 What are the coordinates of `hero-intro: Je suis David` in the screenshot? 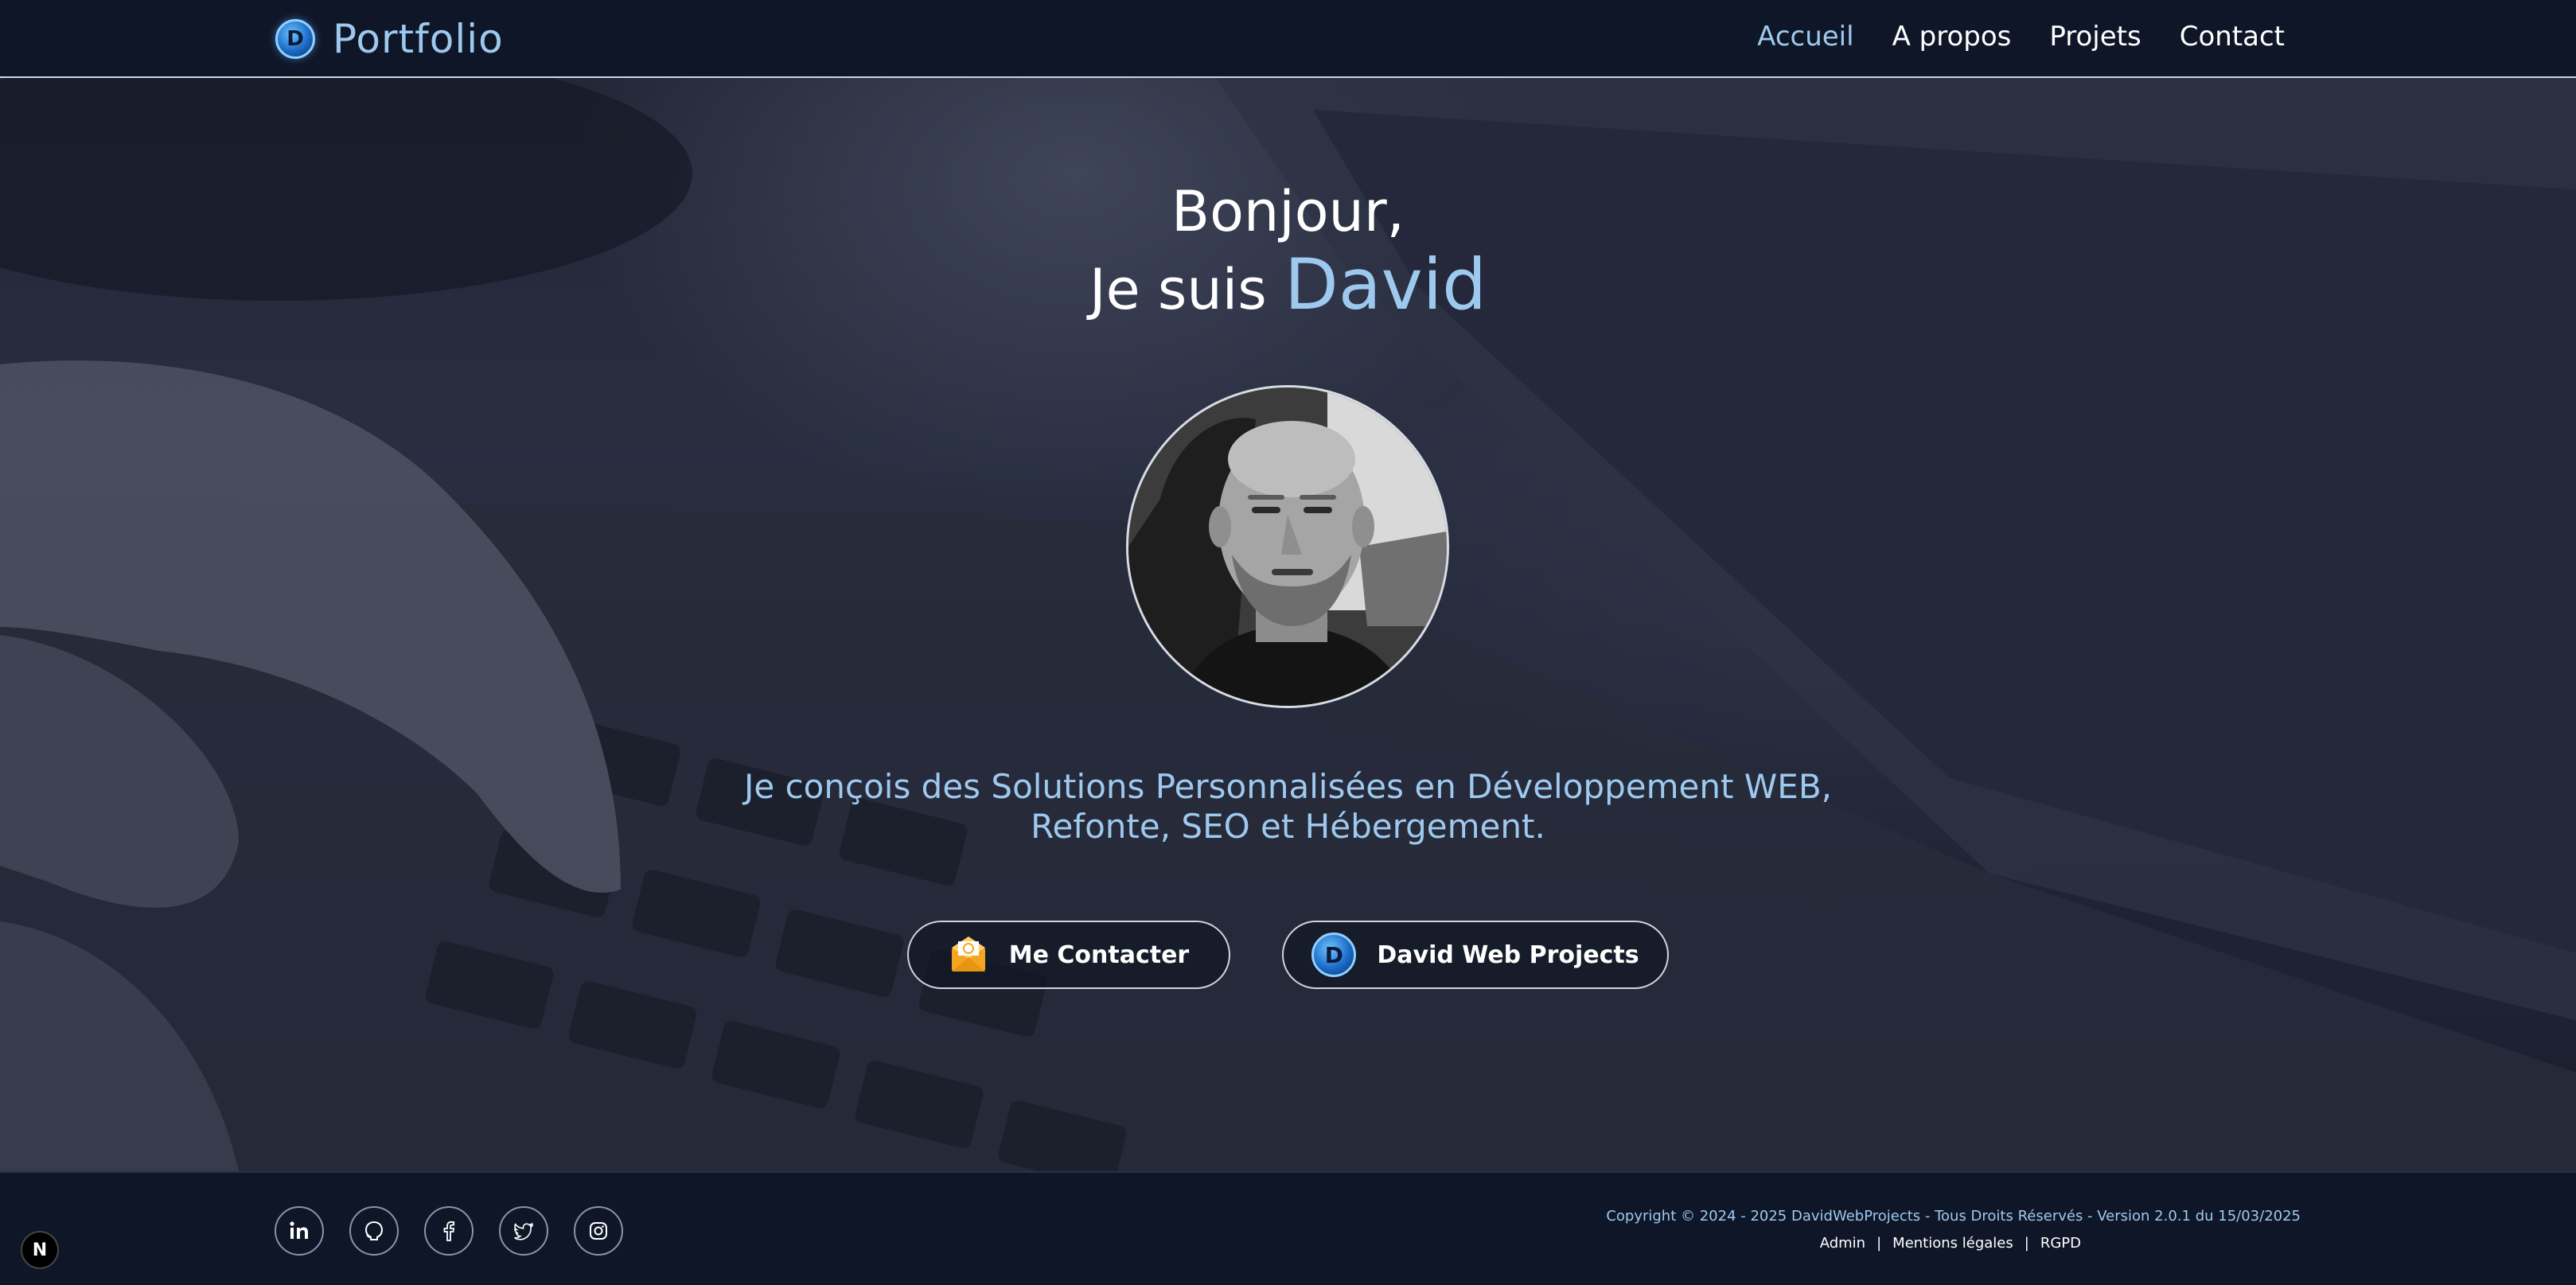 It's located at (1288, 287).